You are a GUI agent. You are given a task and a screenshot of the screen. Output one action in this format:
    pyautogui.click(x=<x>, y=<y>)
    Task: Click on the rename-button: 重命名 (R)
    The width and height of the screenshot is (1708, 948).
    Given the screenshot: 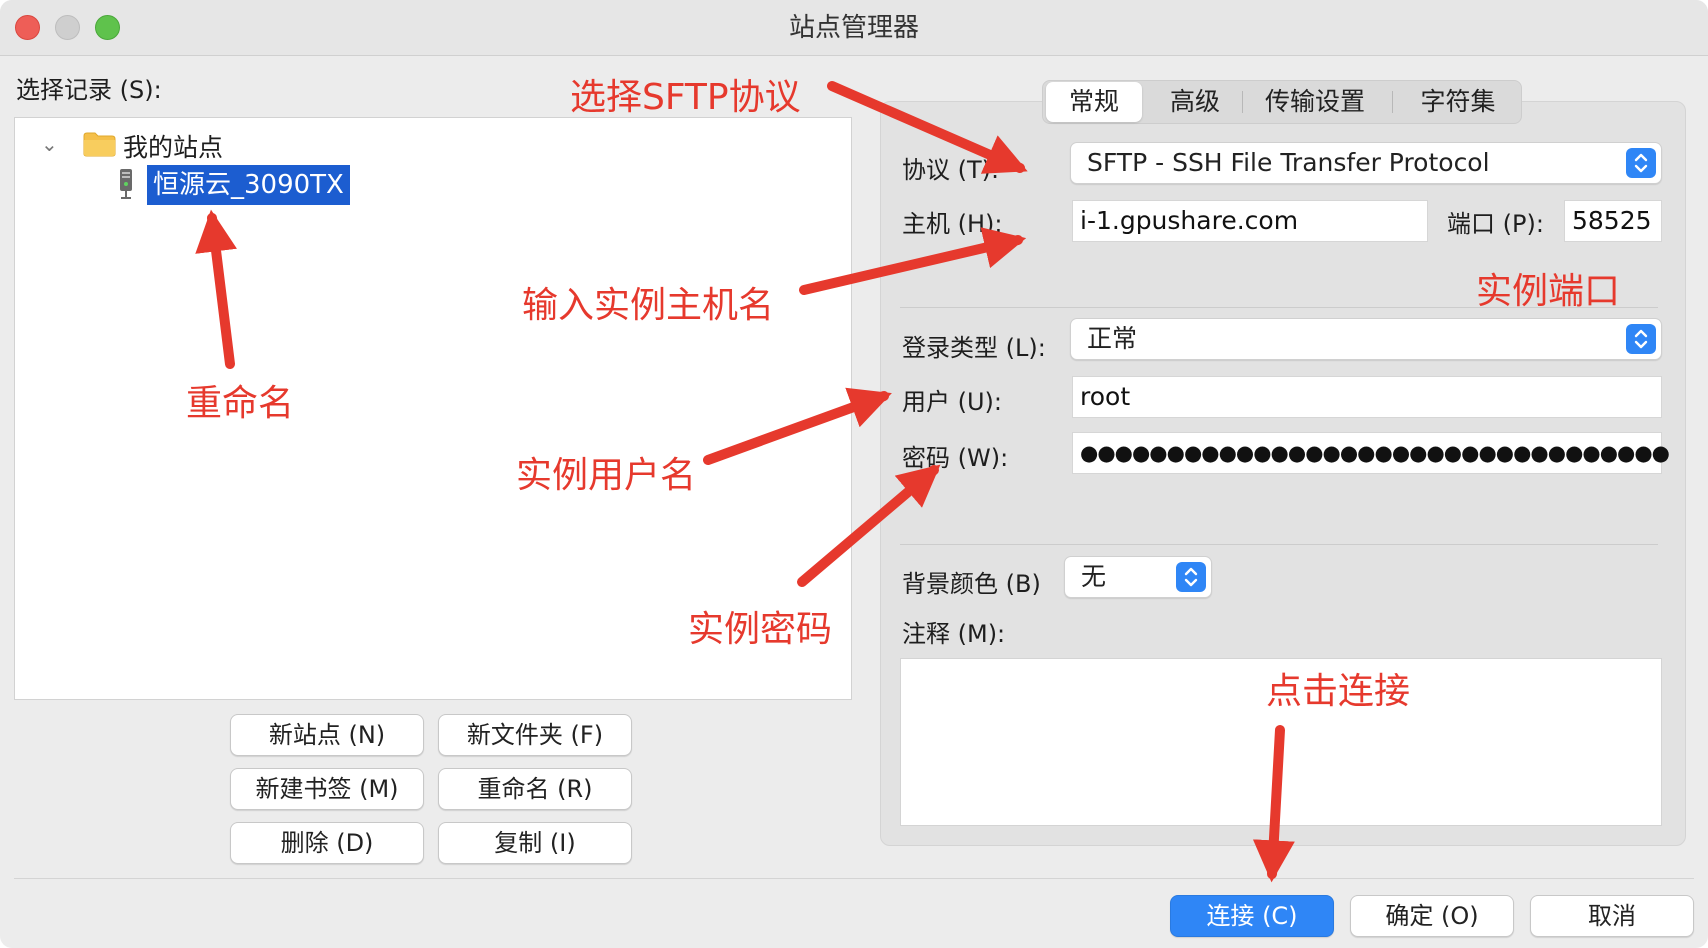 What is the action you would take?
    pyautogui.click(x=535, y=789)
    